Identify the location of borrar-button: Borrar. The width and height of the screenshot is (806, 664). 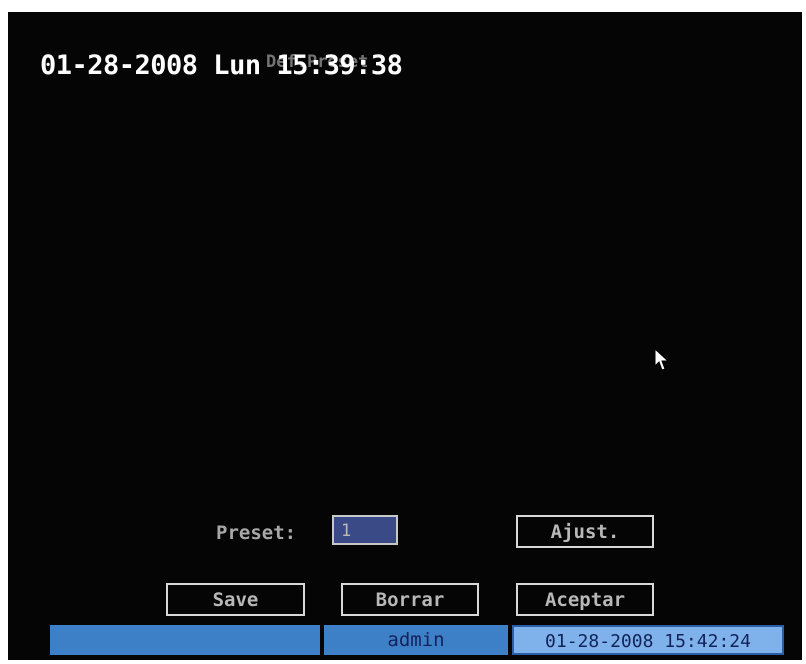
(410, 599).